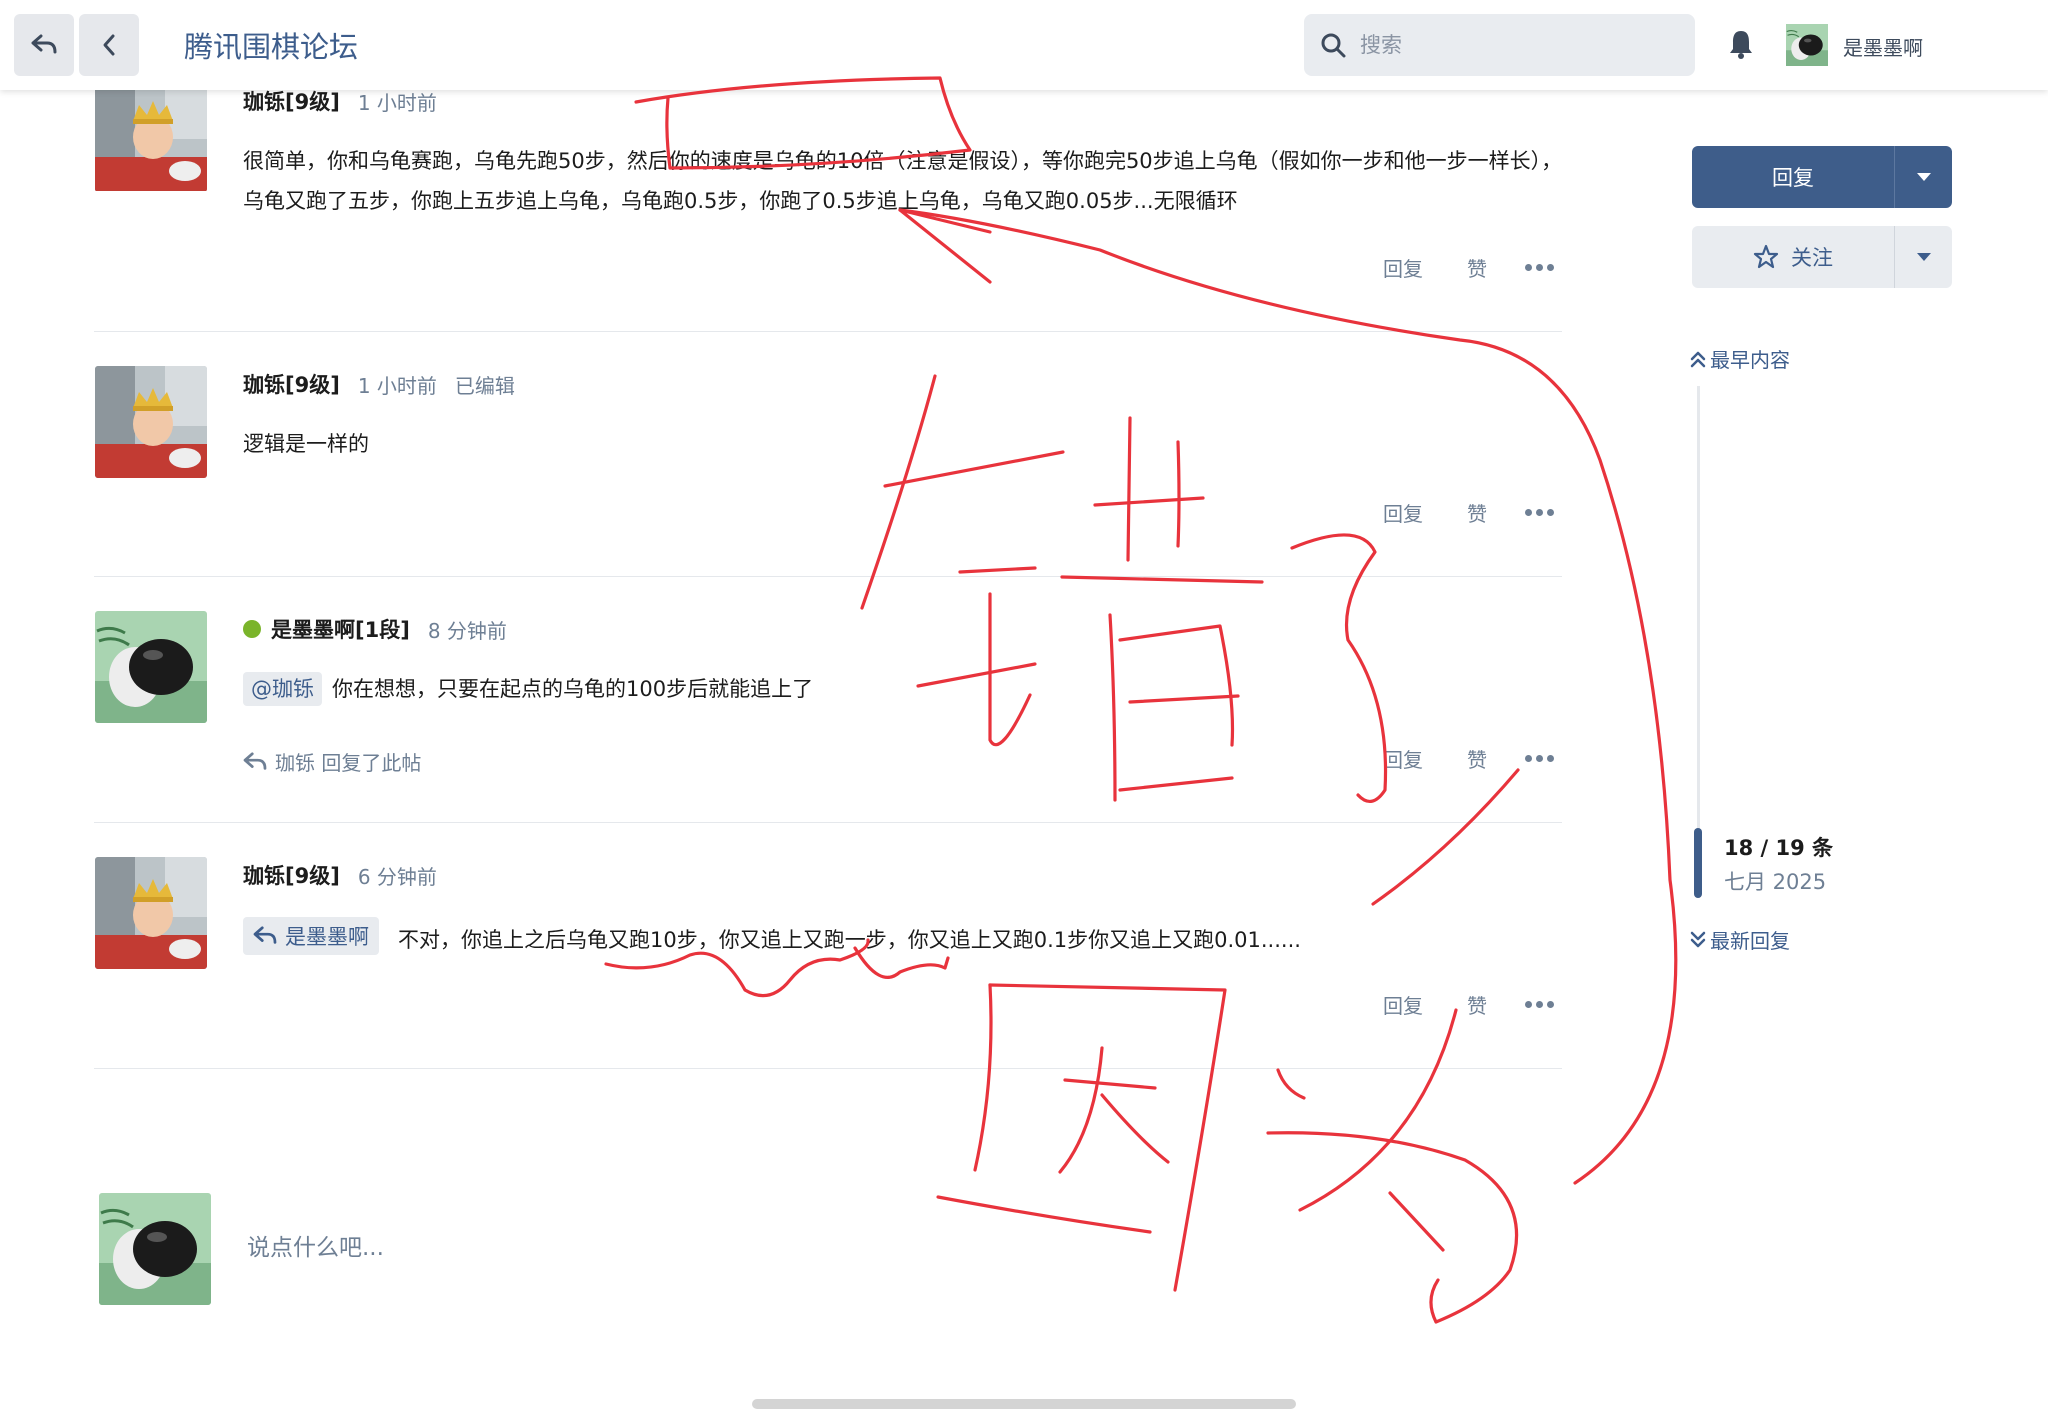  What do you see at coordinates (1750, 941) in the screenshot?
I see `latest-reply-label: 最新回复` at bounding box center [1750, 941].